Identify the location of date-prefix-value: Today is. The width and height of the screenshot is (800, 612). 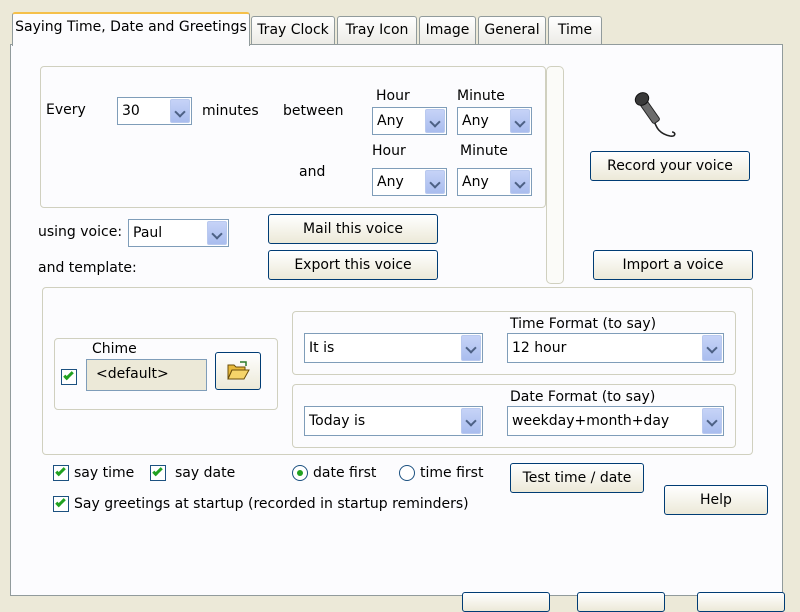
(337, 421).